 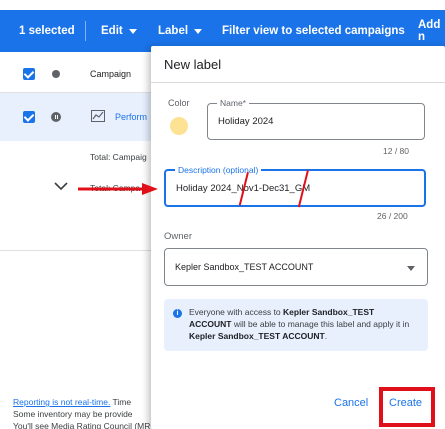 What do you see at coordinates (73, 414) in the screenshot?
I see `inventory-note: Some inventory may be provide` at bounding box center [73, 414].